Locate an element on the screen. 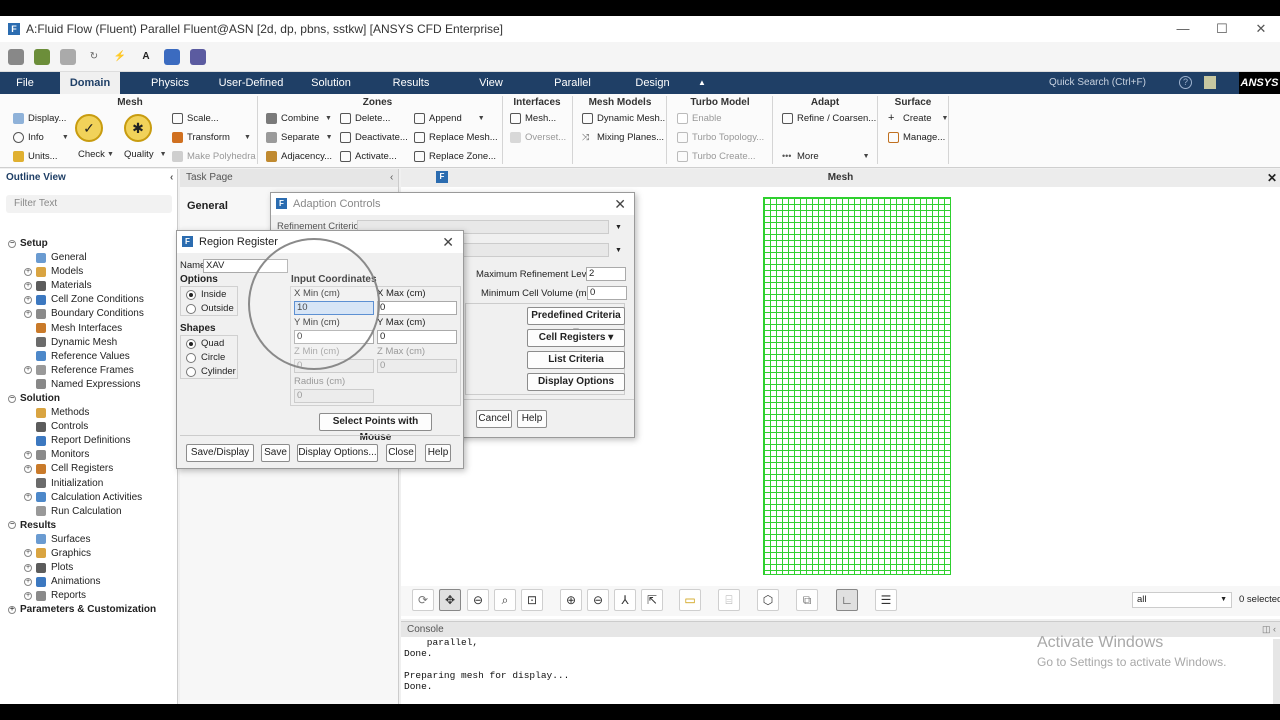 Image resolution: width=1280 pixels, height=720 pixels. close-button: Close is located at coordinates (401, 453).